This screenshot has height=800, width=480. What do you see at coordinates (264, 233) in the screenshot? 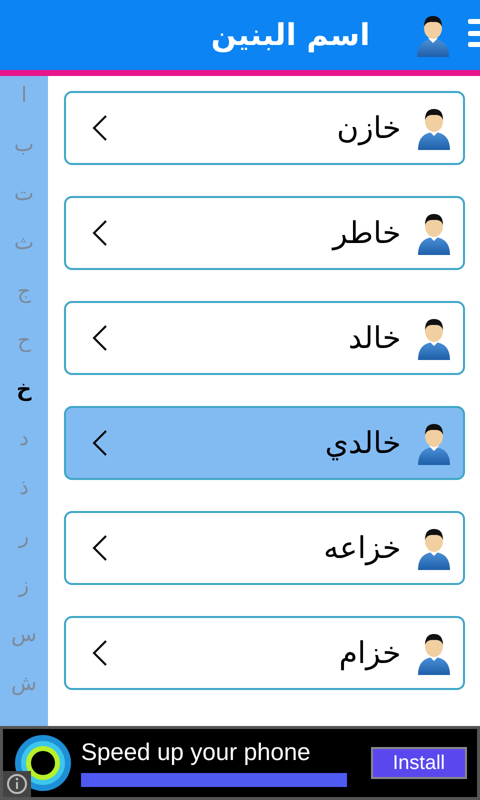
I see `name-list-item: خاطر` at bounding box center [264, 233].